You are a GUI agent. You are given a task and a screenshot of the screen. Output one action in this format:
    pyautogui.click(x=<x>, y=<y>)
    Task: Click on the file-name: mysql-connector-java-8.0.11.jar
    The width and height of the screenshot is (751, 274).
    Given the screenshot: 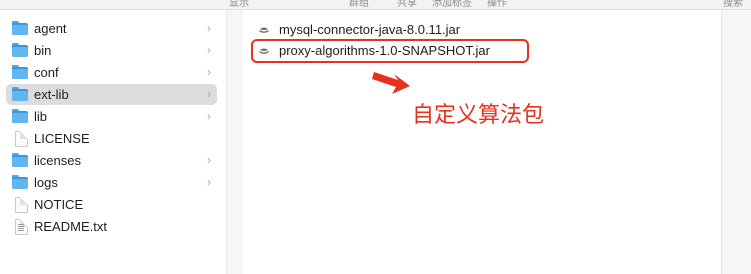 What is the action you would take?
    pyautogui.click(x=370, y=29)
    